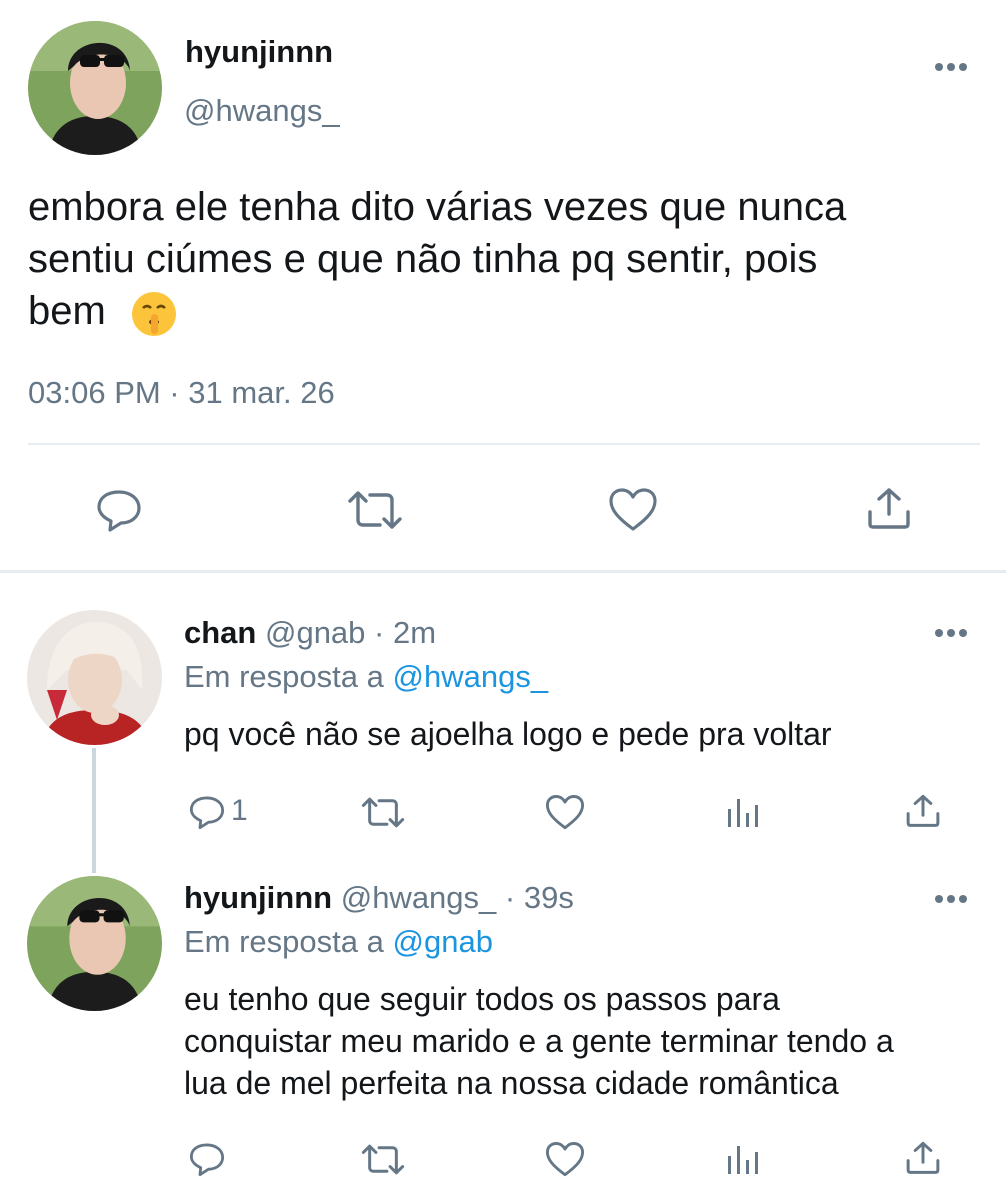 The height and width of the screenshot is (1200, 1006). I want to click on display-name: chan, so click(220, 632).